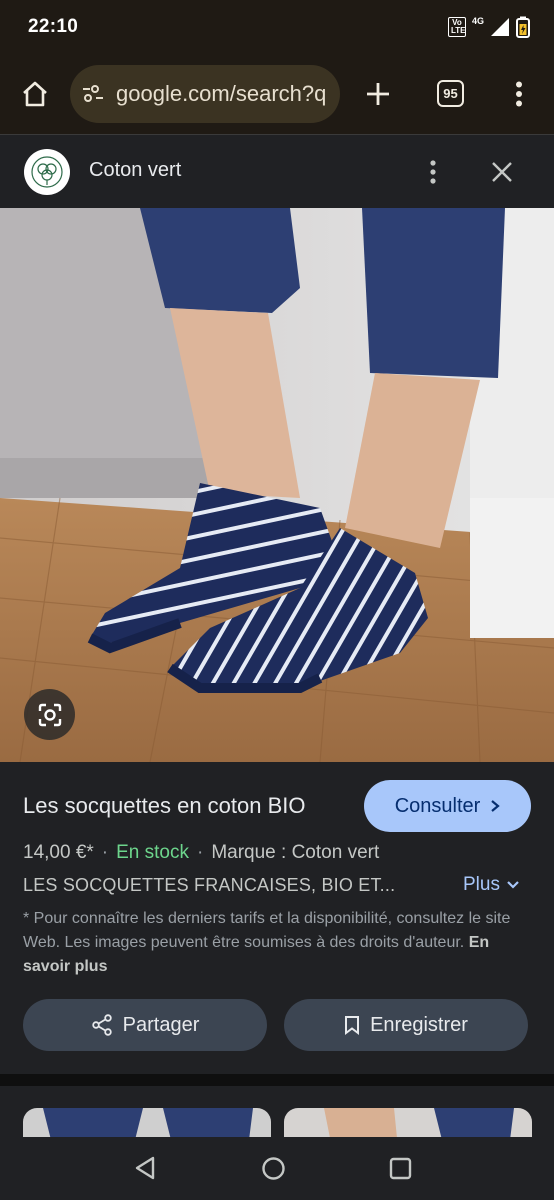 Image resolution: width=554 pixels, height=1200 pixels. I want to click on browser-toolbar: google.com/search?q 95, so click(277, 94).